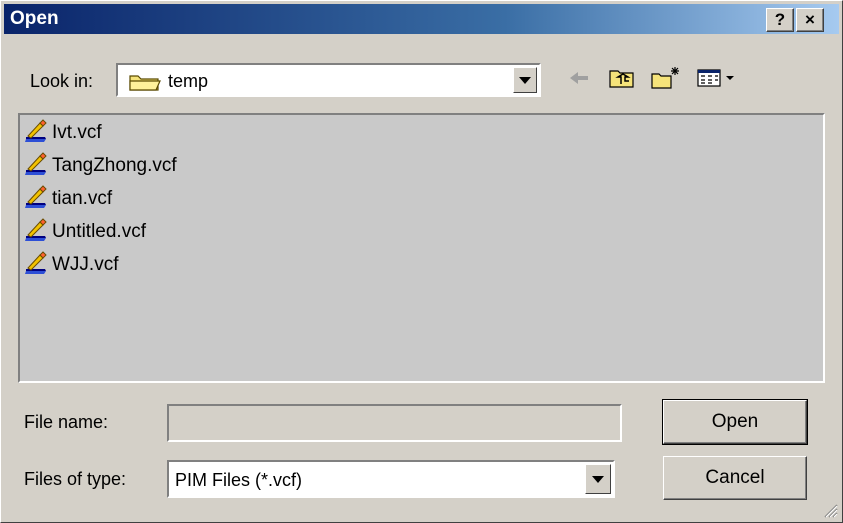 The width and height of the screenshot is (843, 523). Describe the element at coordinates (780, 20) in the screenshot. I see `help-button: ?` at that location.